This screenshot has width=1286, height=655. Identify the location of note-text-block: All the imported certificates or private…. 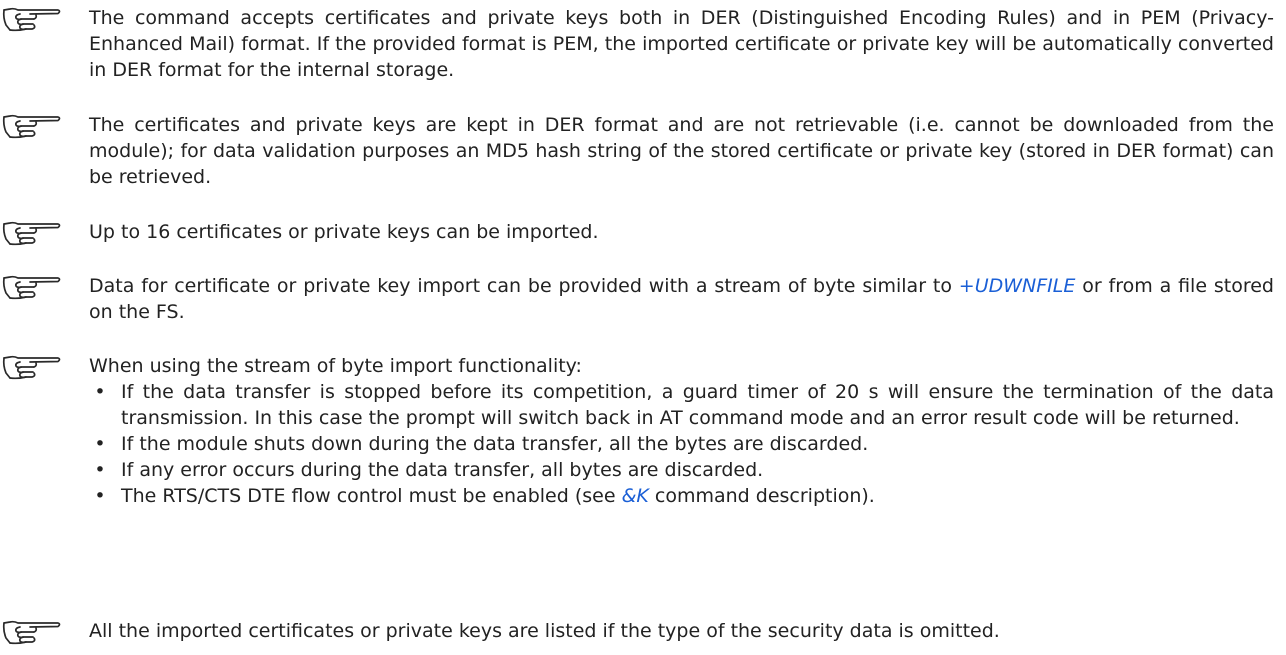
(681, 631).